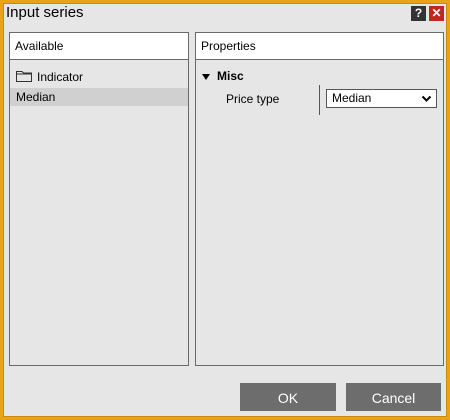 This screenshot has height=420, width=450. What do you see at coordinates (381, 98) in the screenshot?
I see `price-type-select: Median` at bounding box center [381, 98].